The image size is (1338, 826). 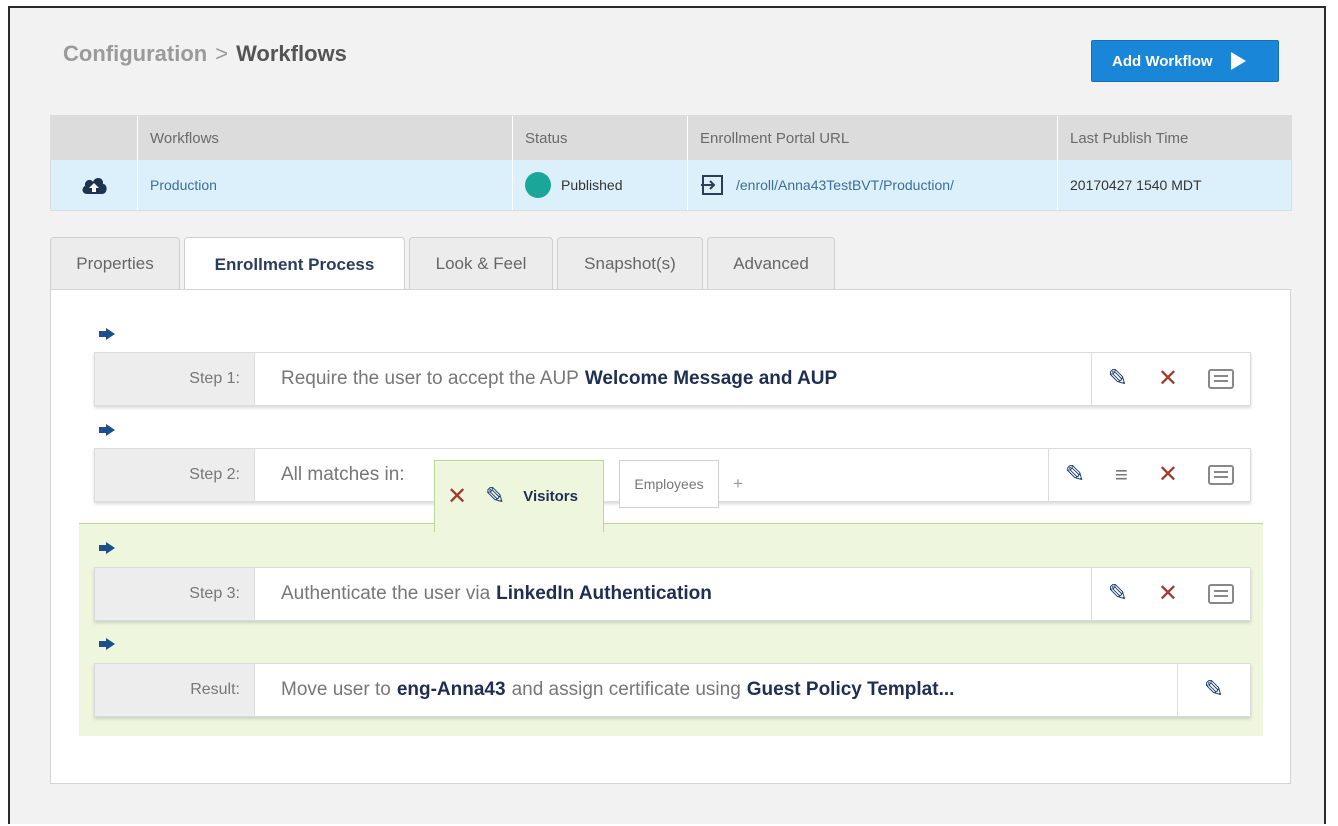 I want to click on result-actions: ✎, so click(x=1213, y=690).